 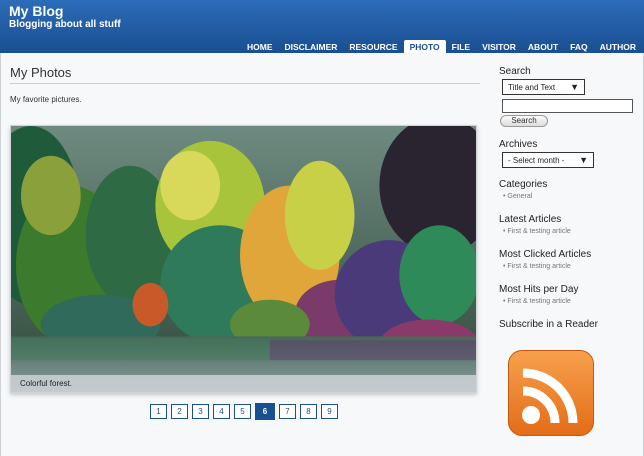 What do you see at coordinates (618, 46) in the screenshot?
I see `nav-author: AUTHOR` at bounding box center [618, 46].